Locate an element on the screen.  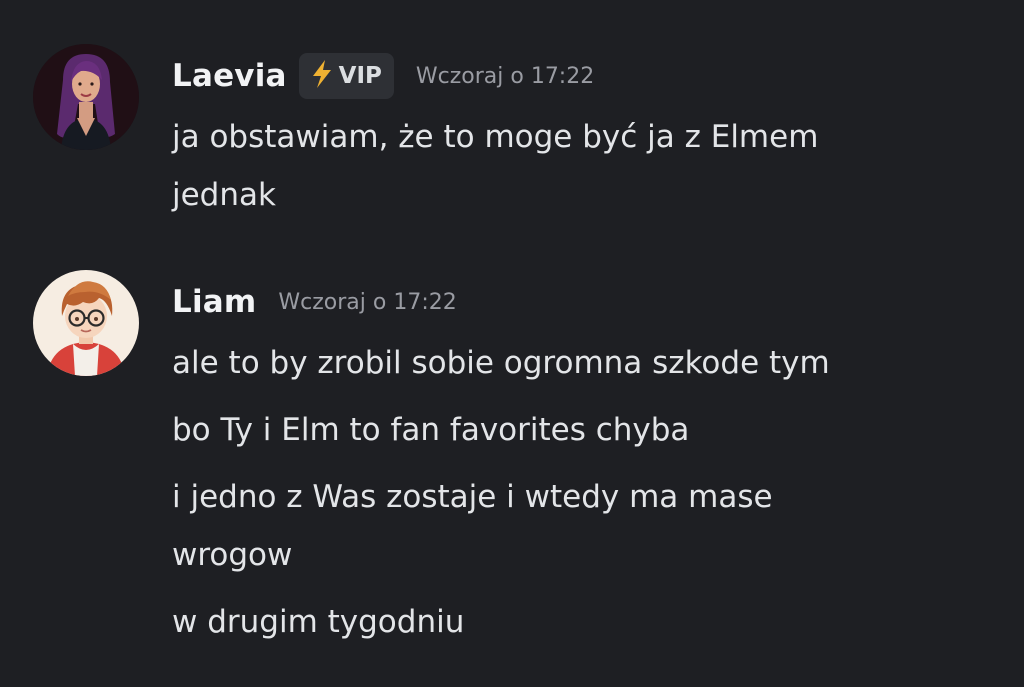
badge-label: VIP is located at coordinates (360, 76).